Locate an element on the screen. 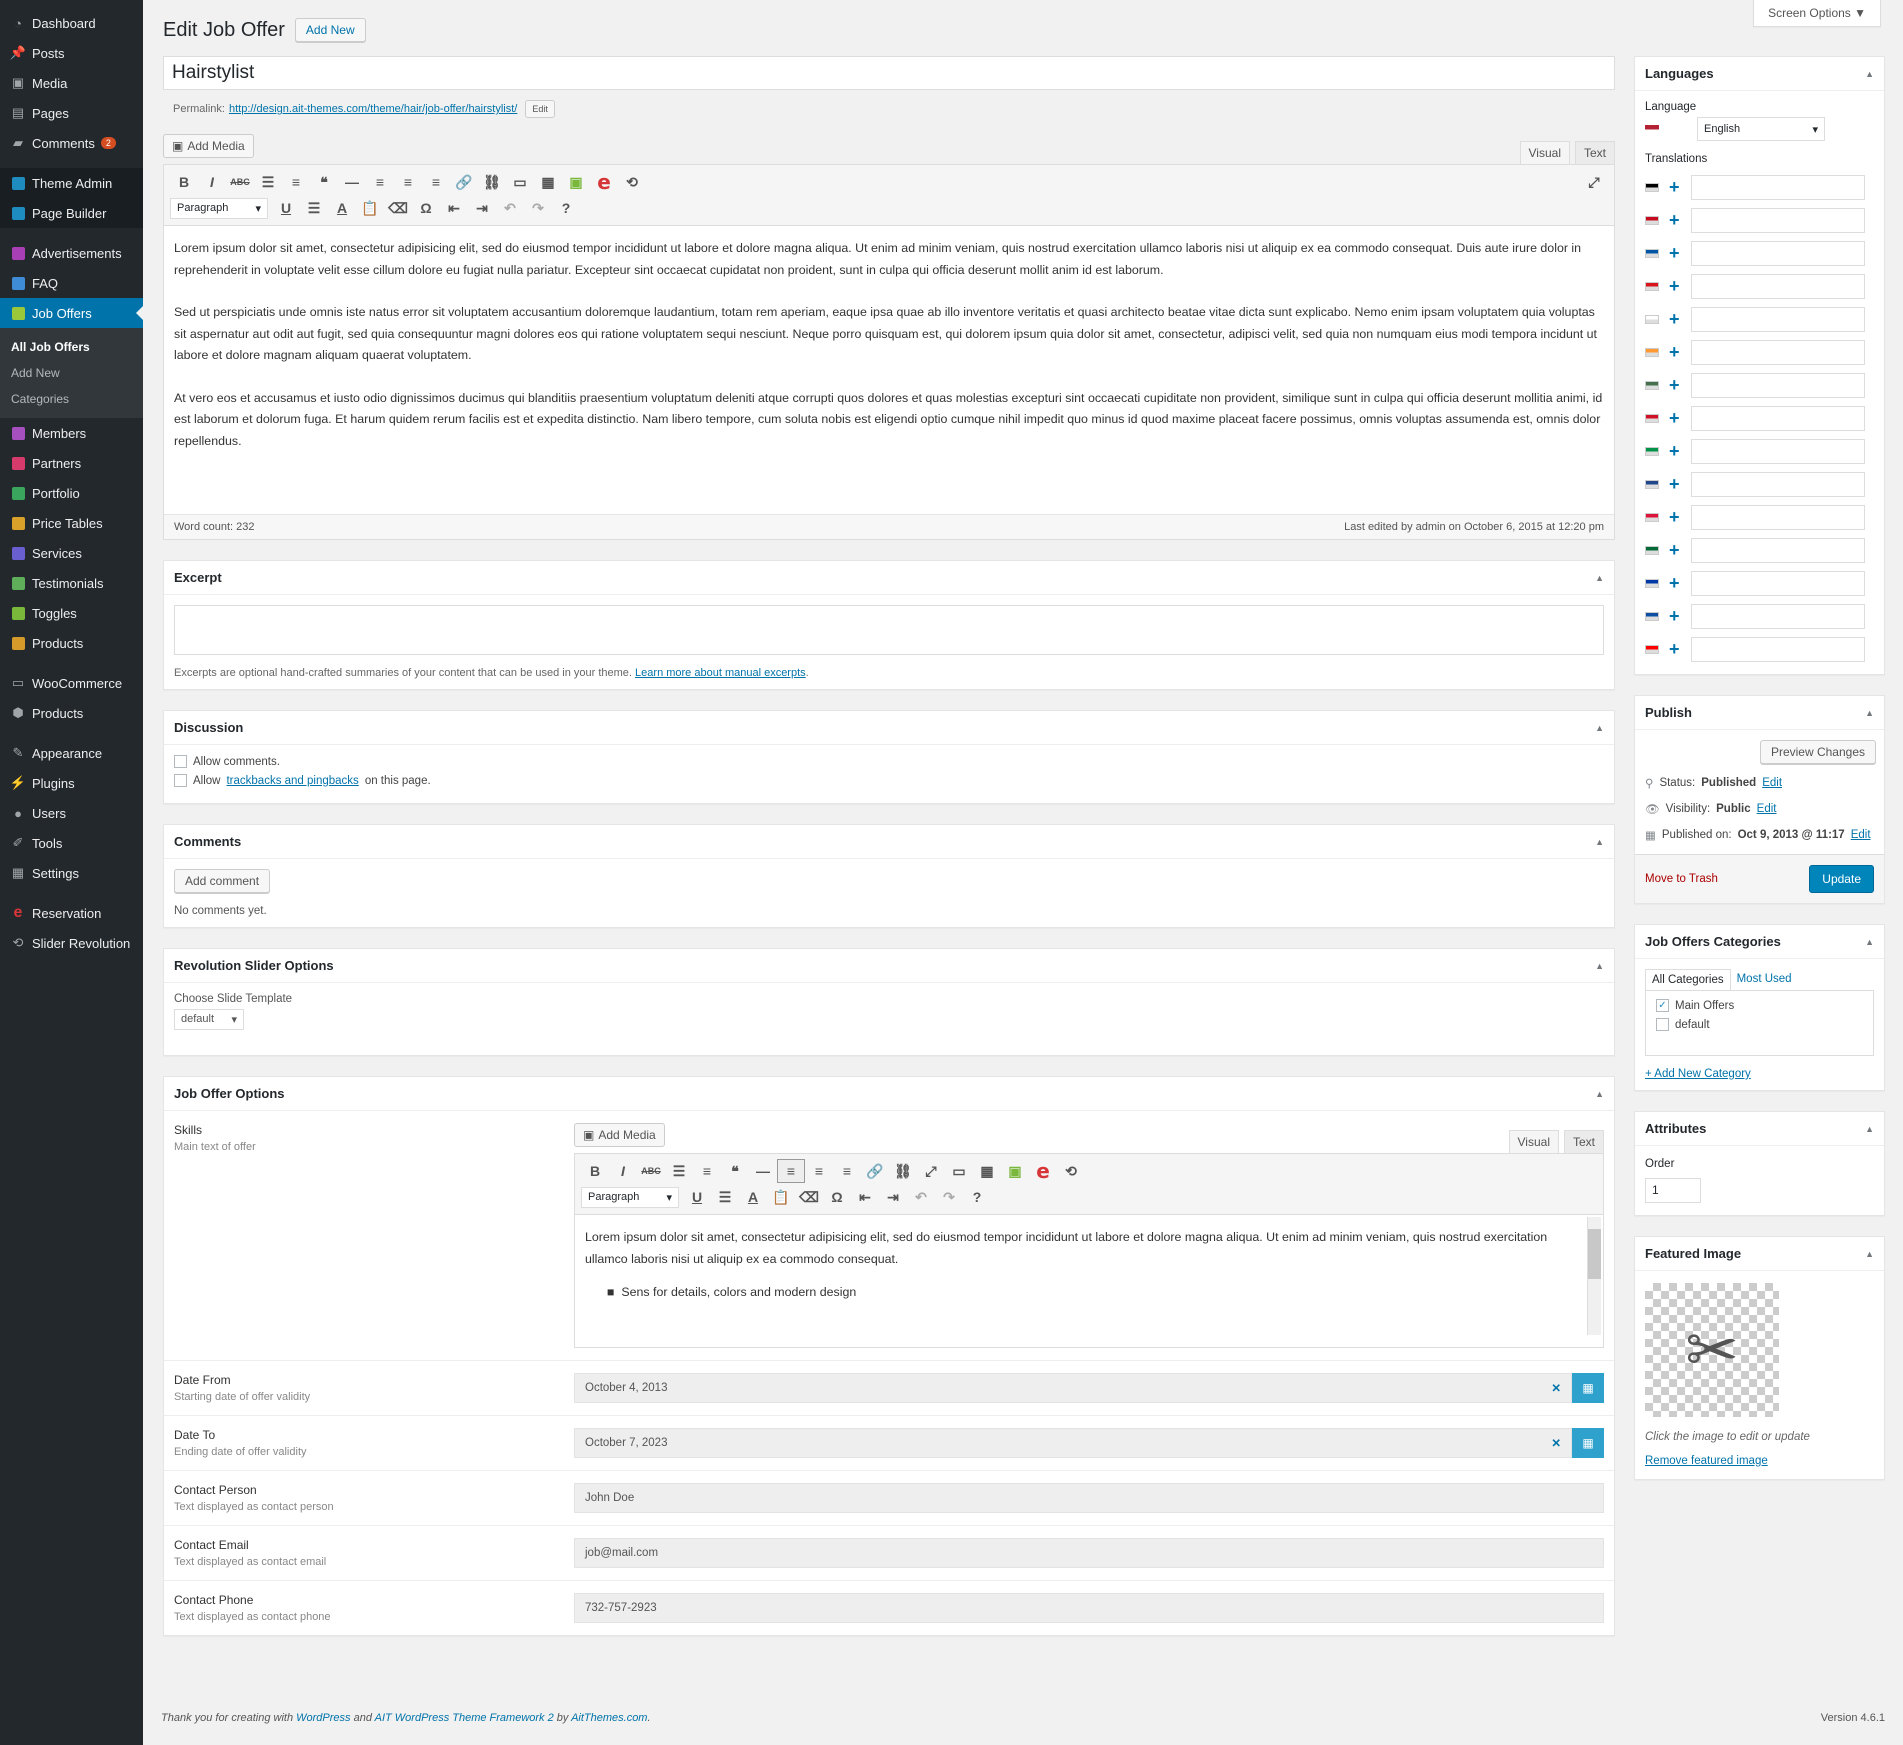  sidebar-item-page-builder: Page Builder is located at coordinates (71, 213).